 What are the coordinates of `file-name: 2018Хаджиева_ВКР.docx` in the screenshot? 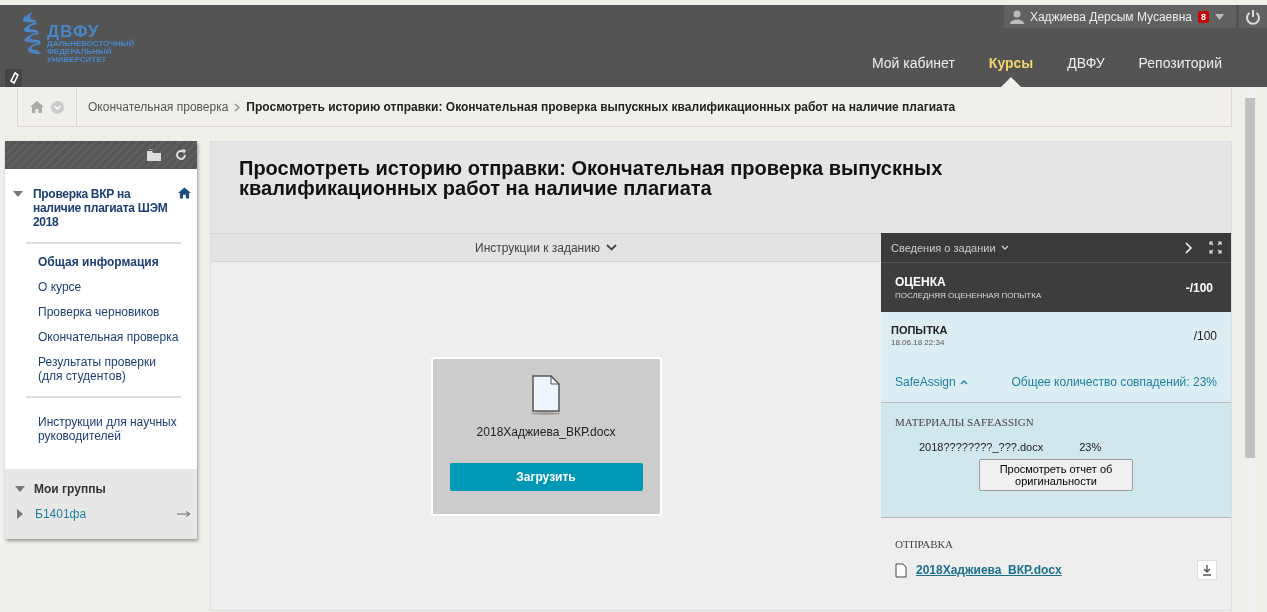 It's located at (546, 431).